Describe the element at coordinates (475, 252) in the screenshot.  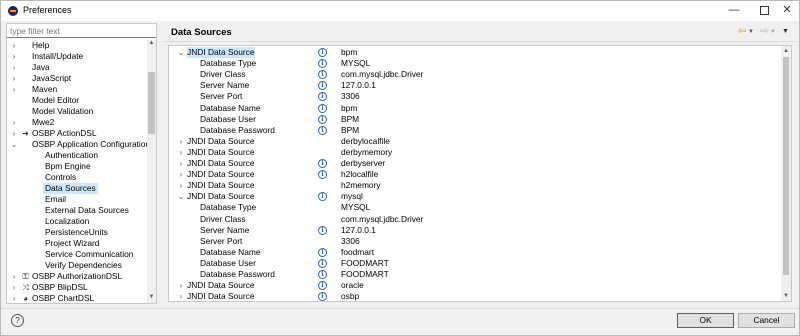
I see `property-row: Database Name i foodmart` at that location.